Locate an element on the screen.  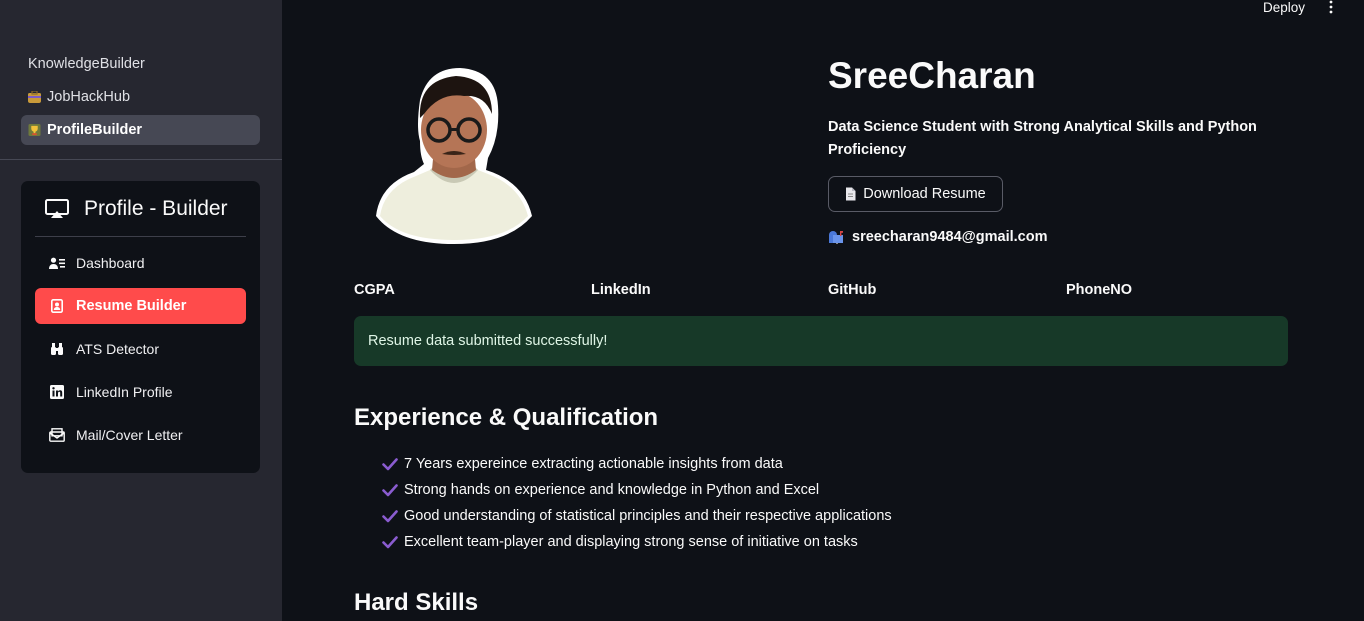
binoculars-icon is located at coordinates (57, 349).